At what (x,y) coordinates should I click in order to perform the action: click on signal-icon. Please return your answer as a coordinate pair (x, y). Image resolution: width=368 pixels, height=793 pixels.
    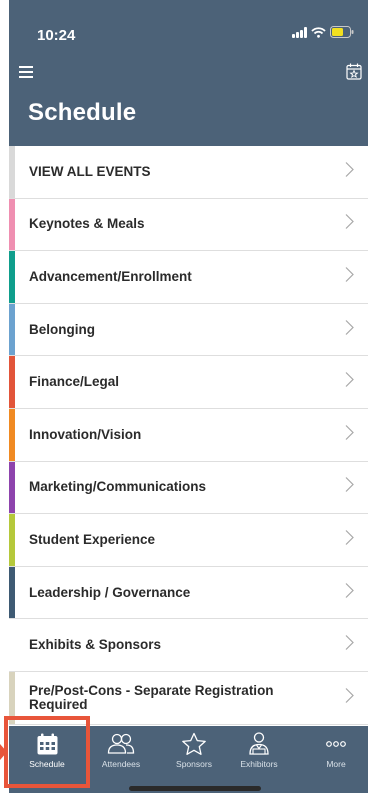
    Looking at the image, I should click on (299, 32).